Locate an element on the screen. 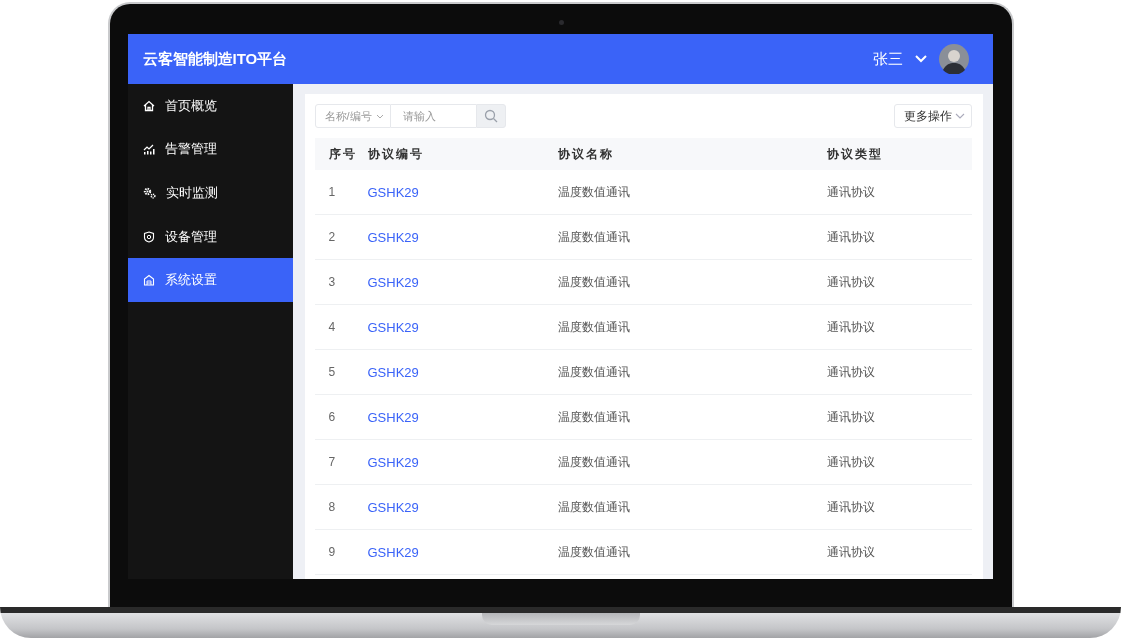 The width and height of the screenshot is (1121, 638). table-cell-text: 8 is located at coordinates (332, 507).